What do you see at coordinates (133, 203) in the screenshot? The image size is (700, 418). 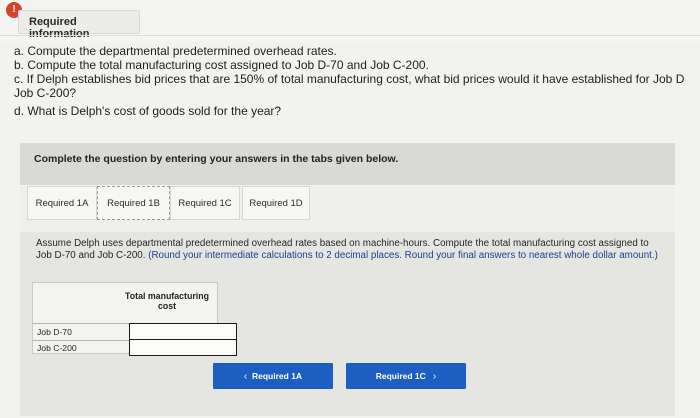 I see `tab-required-1b: Required 1B` at bounding box center [133, 203].